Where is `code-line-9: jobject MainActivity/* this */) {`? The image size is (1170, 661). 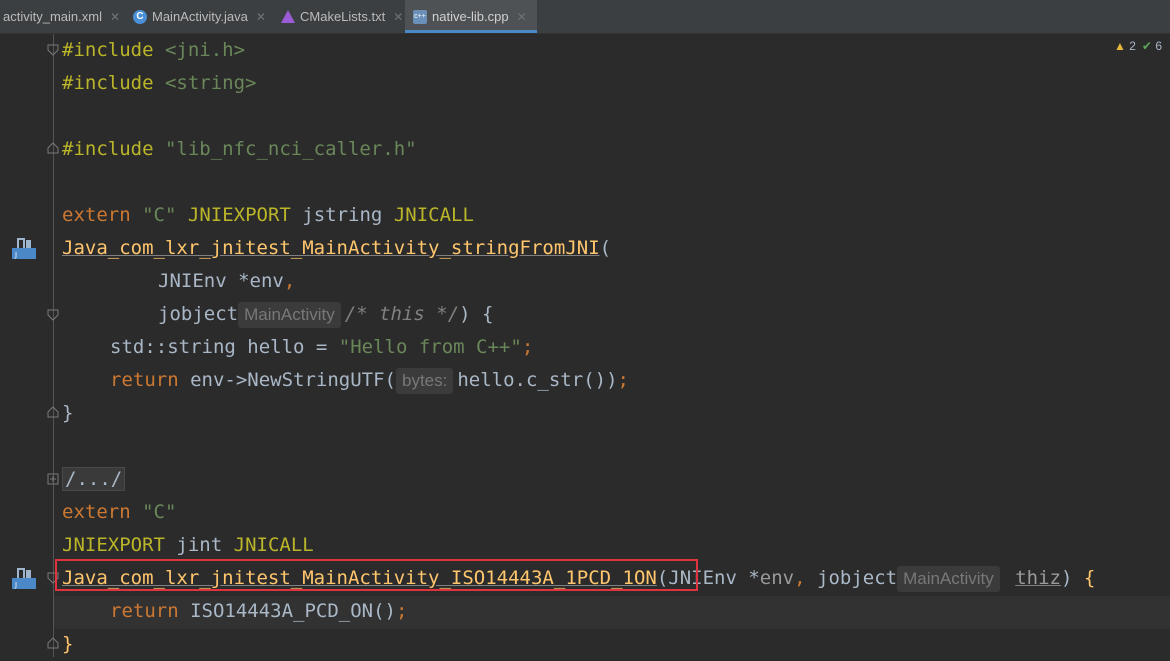
code-line-9: jobject MainActivity/* this */) { is located at coordinates (325, 314).